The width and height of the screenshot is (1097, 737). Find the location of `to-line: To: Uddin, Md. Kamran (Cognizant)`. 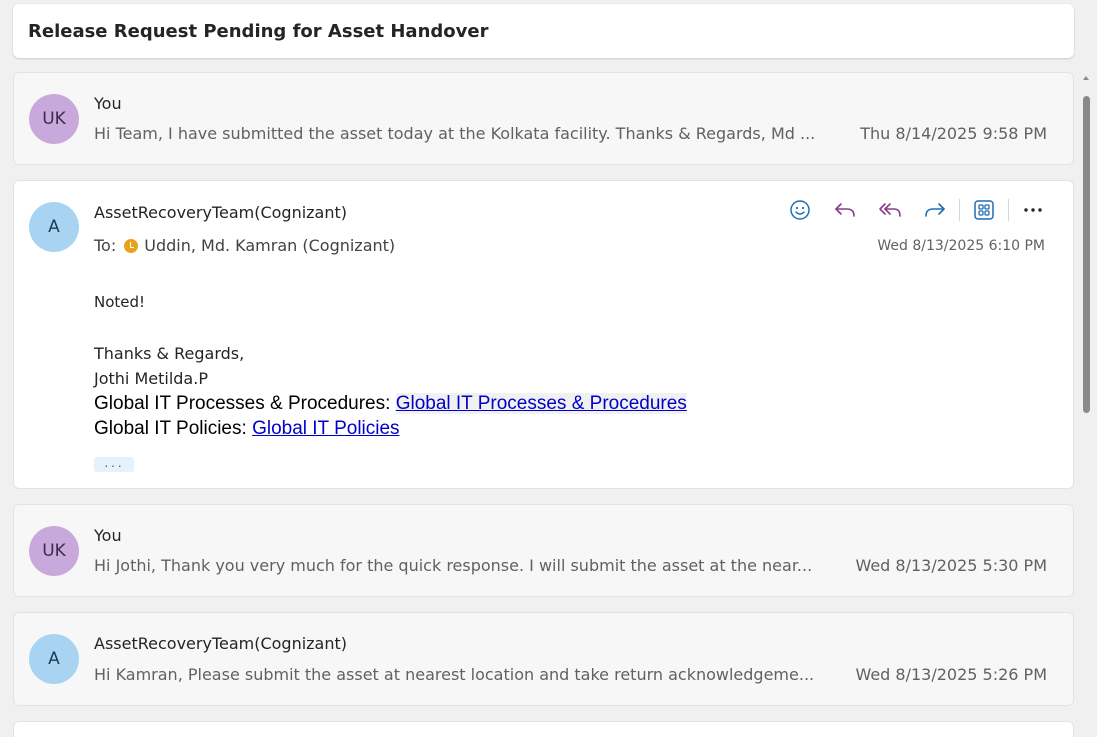

to-line: To: Uddin, Md. Kamran (Cognizant) is located at coordinates (244, 245).